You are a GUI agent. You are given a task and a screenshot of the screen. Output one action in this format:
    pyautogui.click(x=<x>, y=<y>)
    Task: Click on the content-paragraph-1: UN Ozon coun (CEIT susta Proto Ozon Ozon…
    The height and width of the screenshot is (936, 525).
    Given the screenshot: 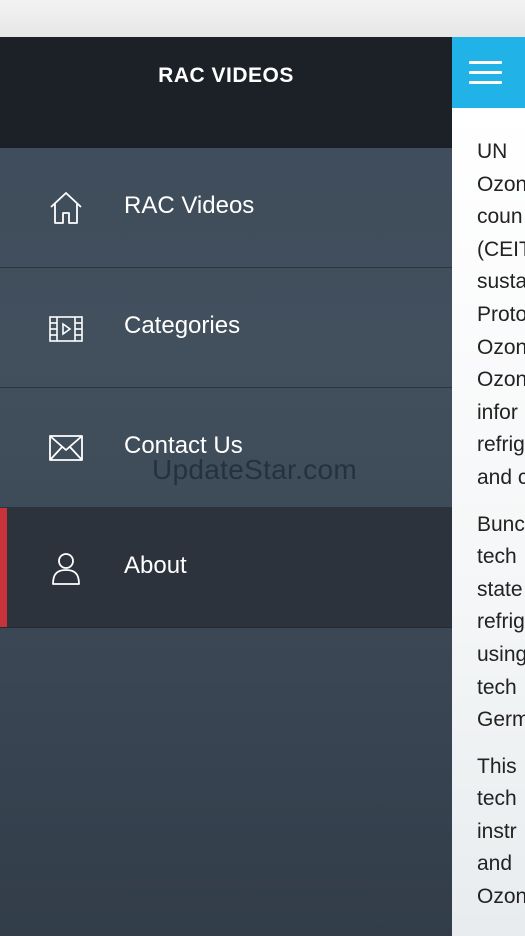 What is the action you would take?
    pyautogui.click(x=501, y=314)
    